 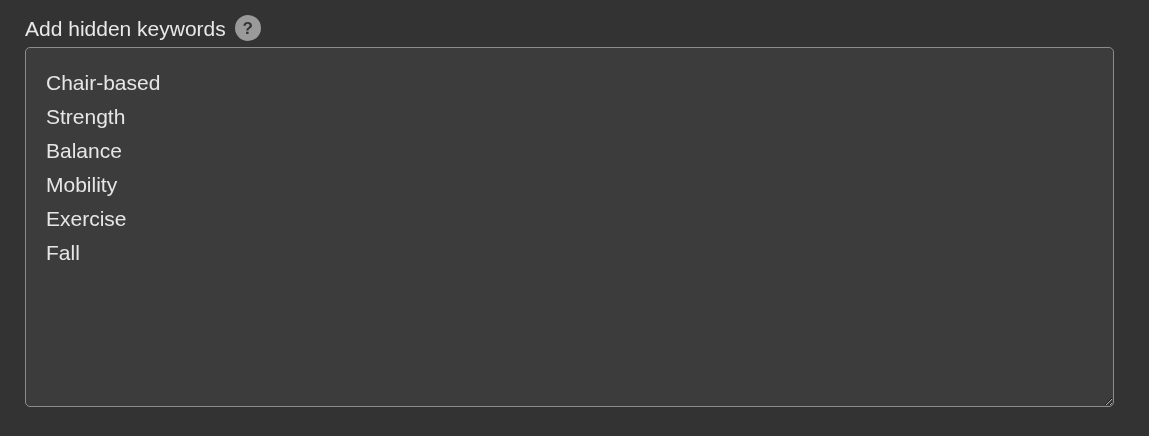 What do you see at coordinates (125, 28) in the screenshot?
I see `field-label: Add hidden keywords` at bounding box center [125, 28].